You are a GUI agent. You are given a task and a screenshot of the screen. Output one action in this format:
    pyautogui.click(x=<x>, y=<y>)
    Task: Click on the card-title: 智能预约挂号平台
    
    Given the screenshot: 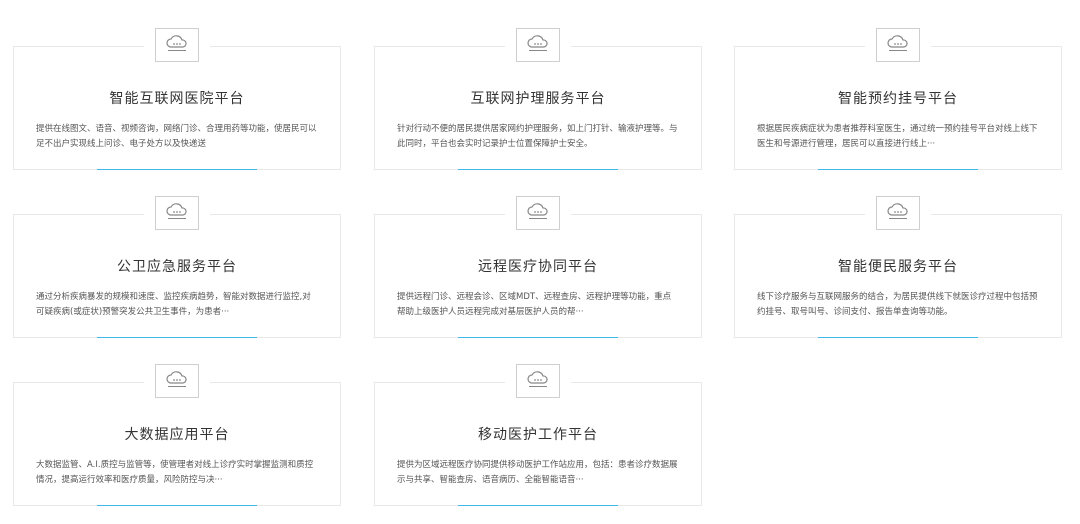 What is the action you would take?
    pyautogui.click(x=898, y=99)
    